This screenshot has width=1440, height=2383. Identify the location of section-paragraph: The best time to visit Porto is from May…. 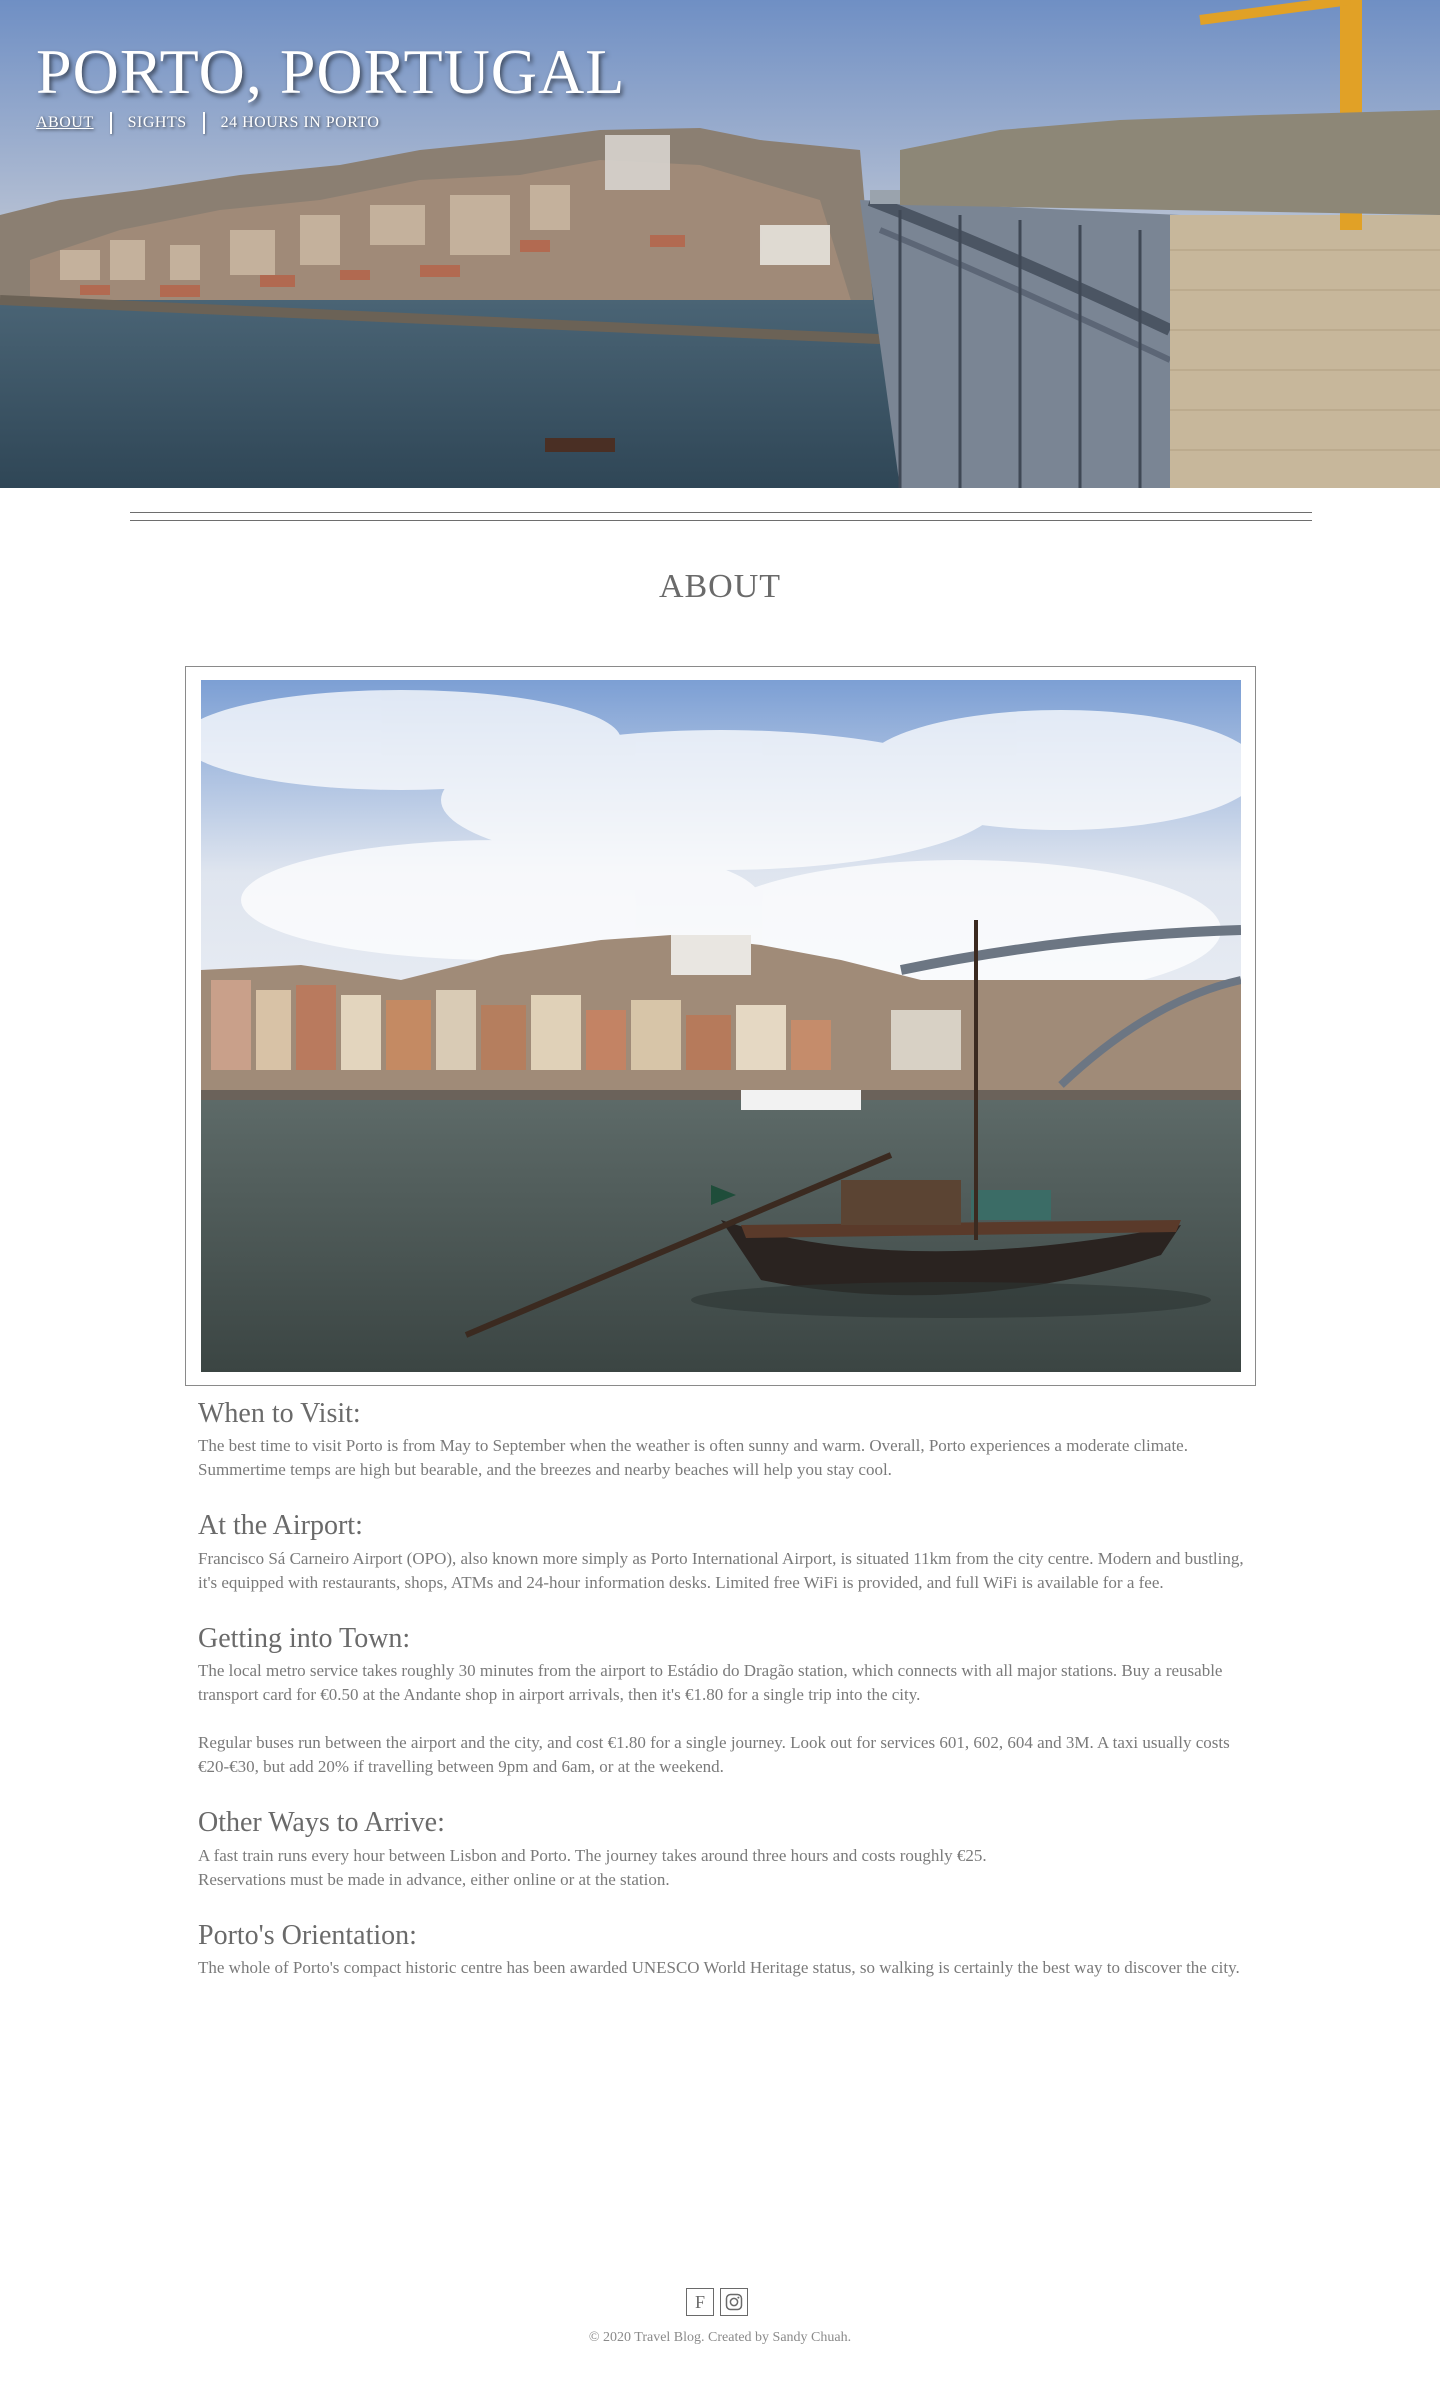
(693, 1458).